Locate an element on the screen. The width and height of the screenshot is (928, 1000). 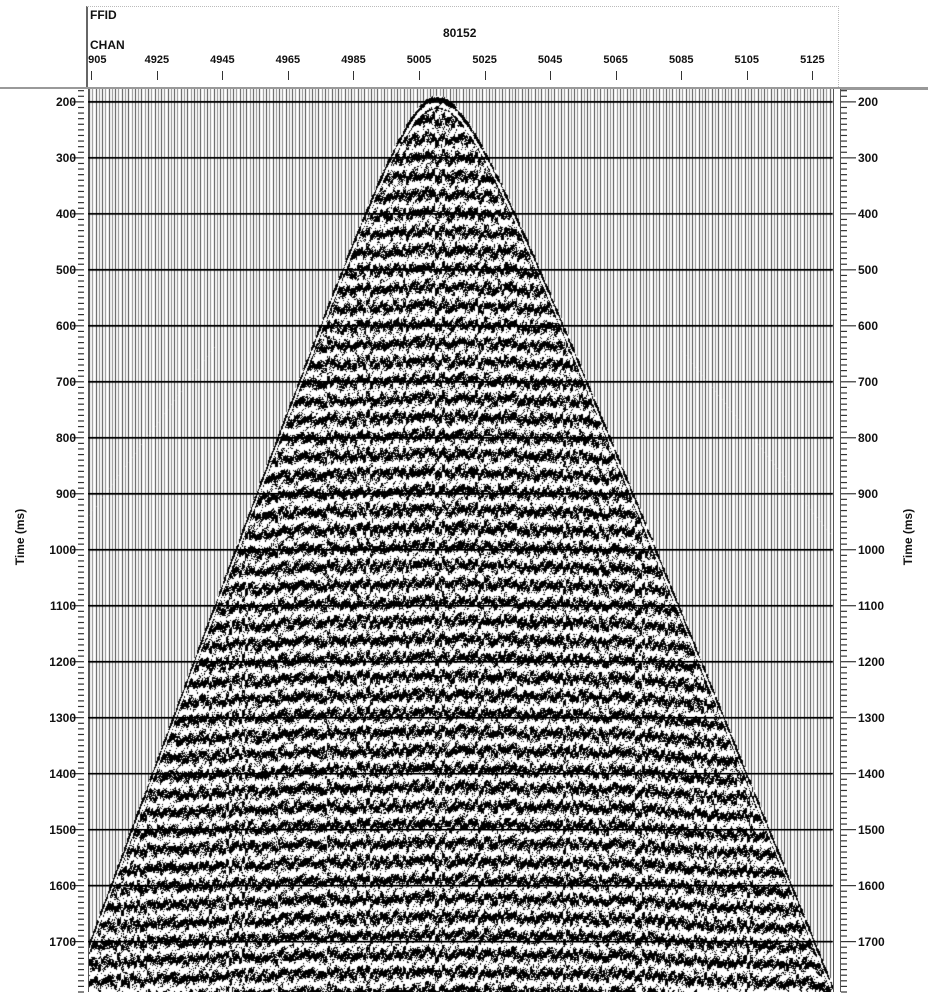
y-tick-label-right: 1000 is located at coordinates (871, 549).